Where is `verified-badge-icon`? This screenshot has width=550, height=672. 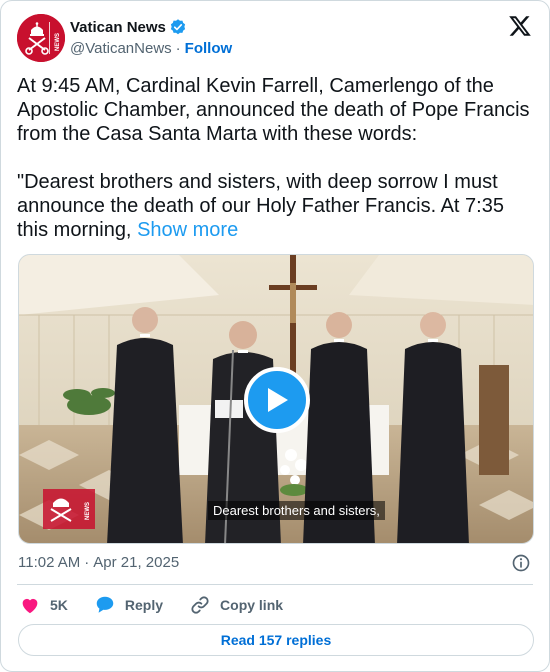 verified-badge-icon is located at coordinates (178, 27).